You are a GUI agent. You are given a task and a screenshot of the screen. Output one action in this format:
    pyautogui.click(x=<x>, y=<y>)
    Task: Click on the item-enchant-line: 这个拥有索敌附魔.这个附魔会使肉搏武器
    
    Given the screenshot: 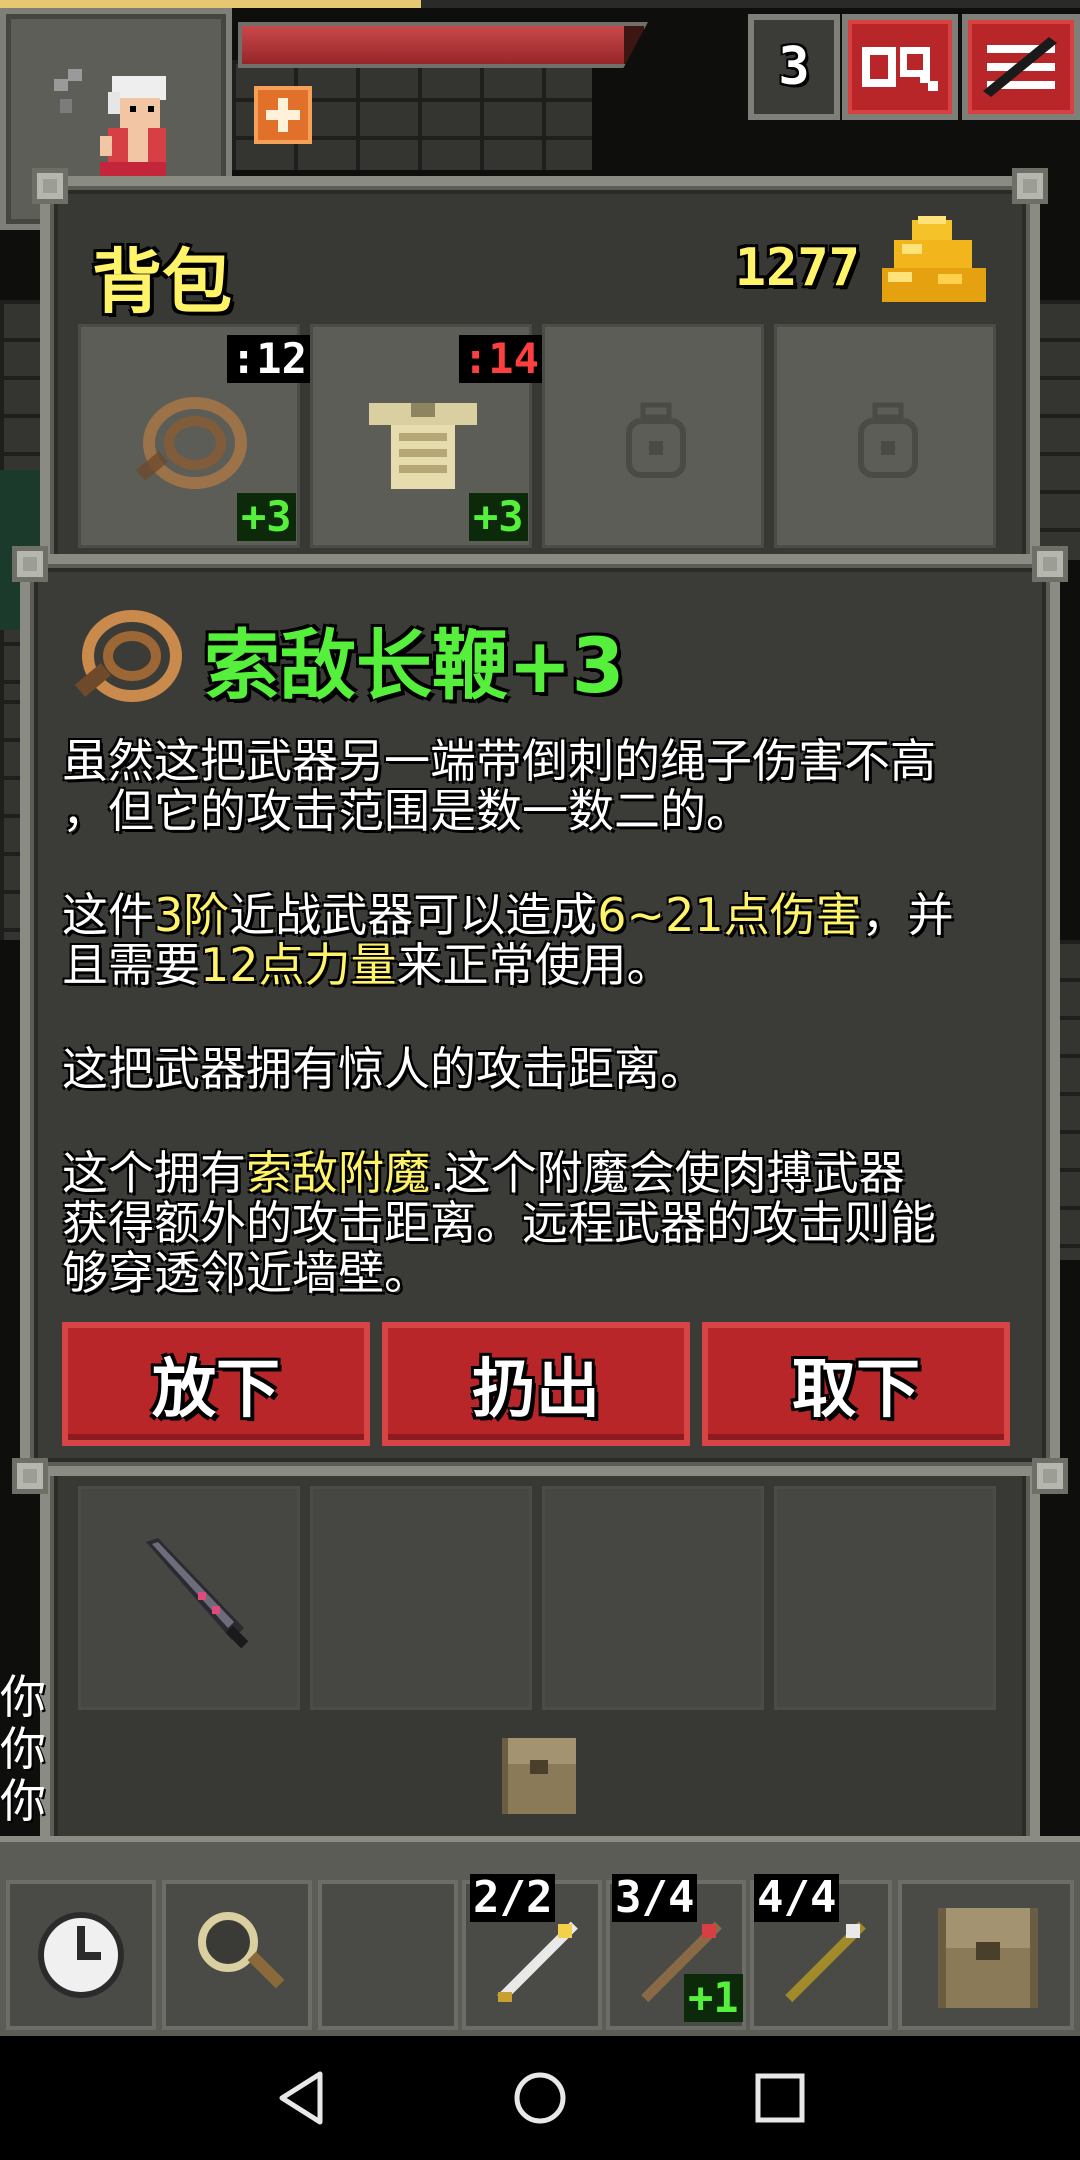 What is the action you would take?
    pyautogui.click(x=483, y=1173)
    